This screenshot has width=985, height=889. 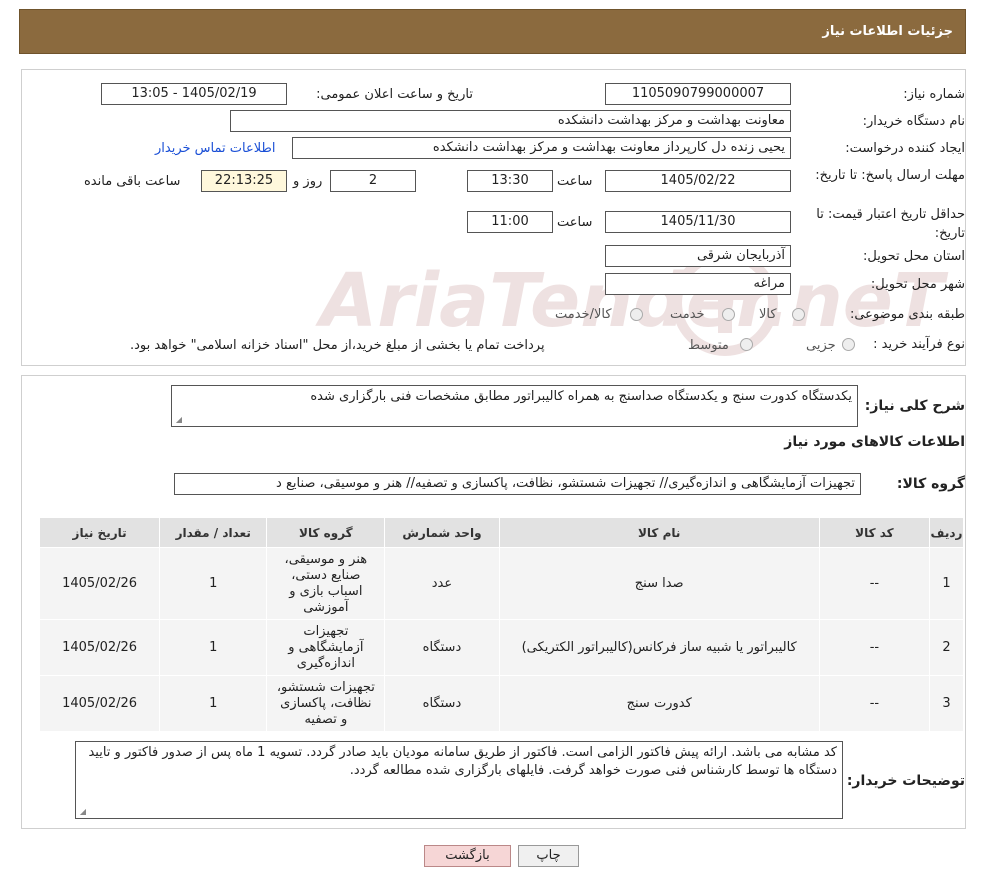 I want to click on back-button: بازگشت, so click(x=467, y=856).